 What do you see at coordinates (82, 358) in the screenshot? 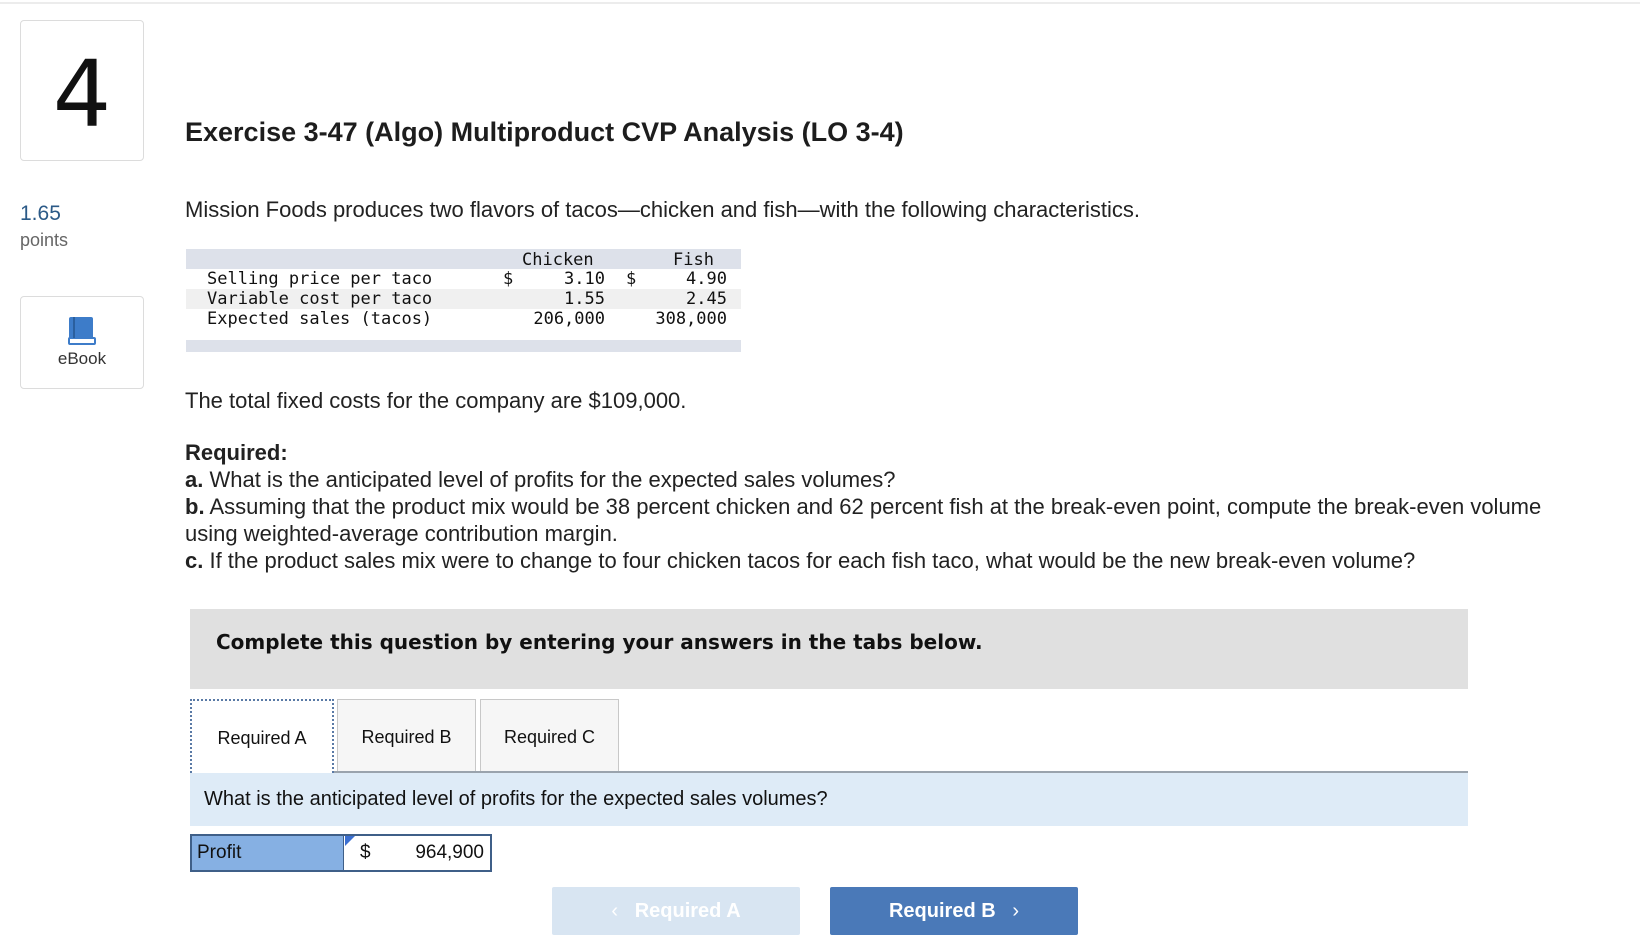
I see `ebook-label: eBook` at bounding box center [82, 358].